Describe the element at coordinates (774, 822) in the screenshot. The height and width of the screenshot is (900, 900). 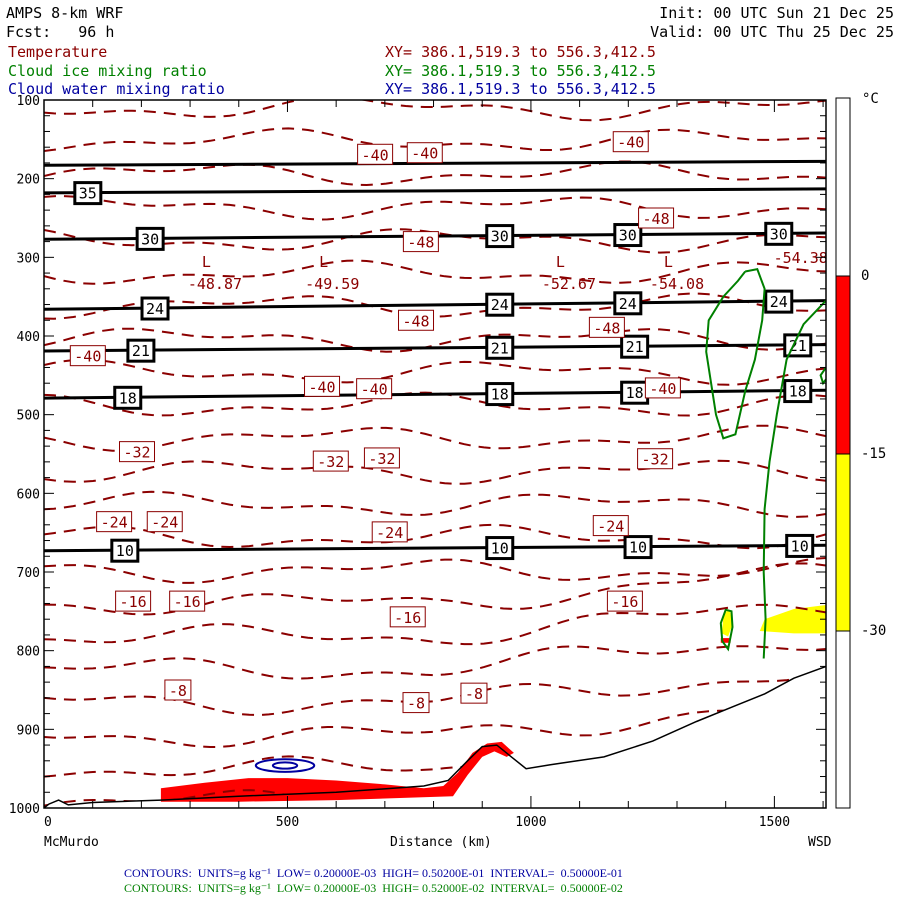
I see `x-tick-label: 1500` at that location.